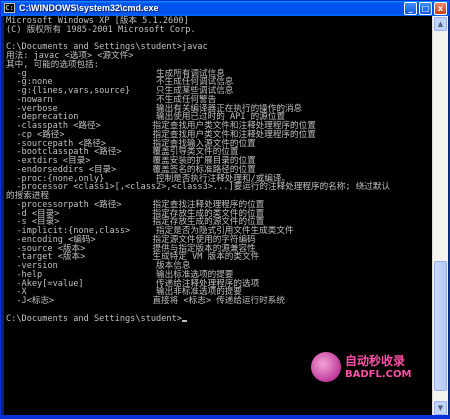 The image size is (450, 419). I want to click on maximize-button: □, so click(425, 8).